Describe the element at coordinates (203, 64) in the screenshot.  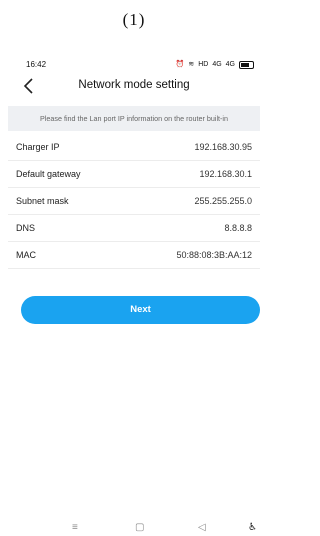
I see `hd-icon: HD` at that location.